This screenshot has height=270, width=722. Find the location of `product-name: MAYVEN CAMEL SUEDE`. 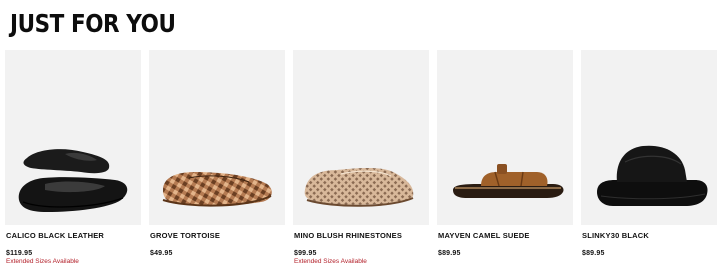

product-name: MAYVEN CAMEL SUEDE is located at coordinates (506, 235).